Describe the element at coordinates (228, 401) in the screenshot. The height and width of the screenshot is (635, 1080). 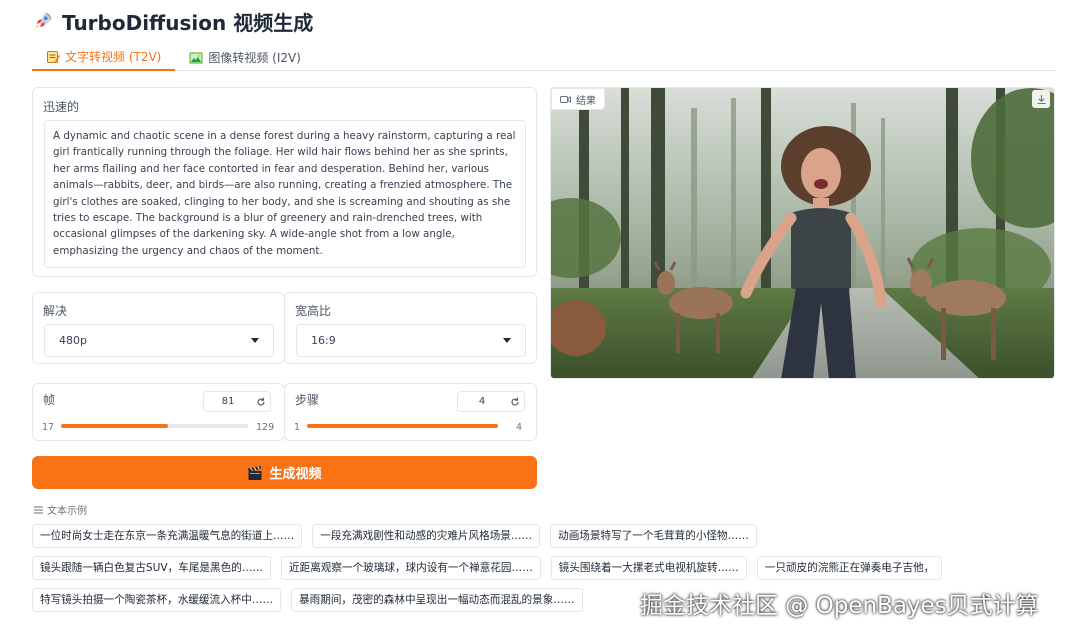
I see `frames-value: 81` at that location.